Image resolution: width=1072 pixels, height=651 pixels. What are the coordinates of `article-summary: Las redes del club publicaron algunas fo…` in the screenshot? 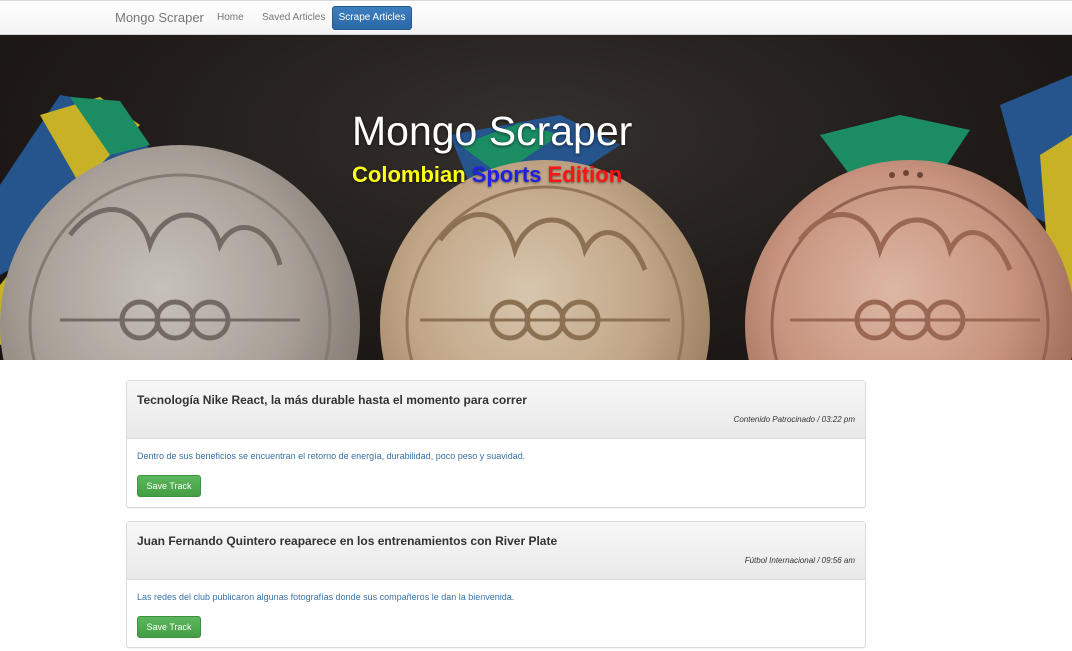 It's located at (325, 597).